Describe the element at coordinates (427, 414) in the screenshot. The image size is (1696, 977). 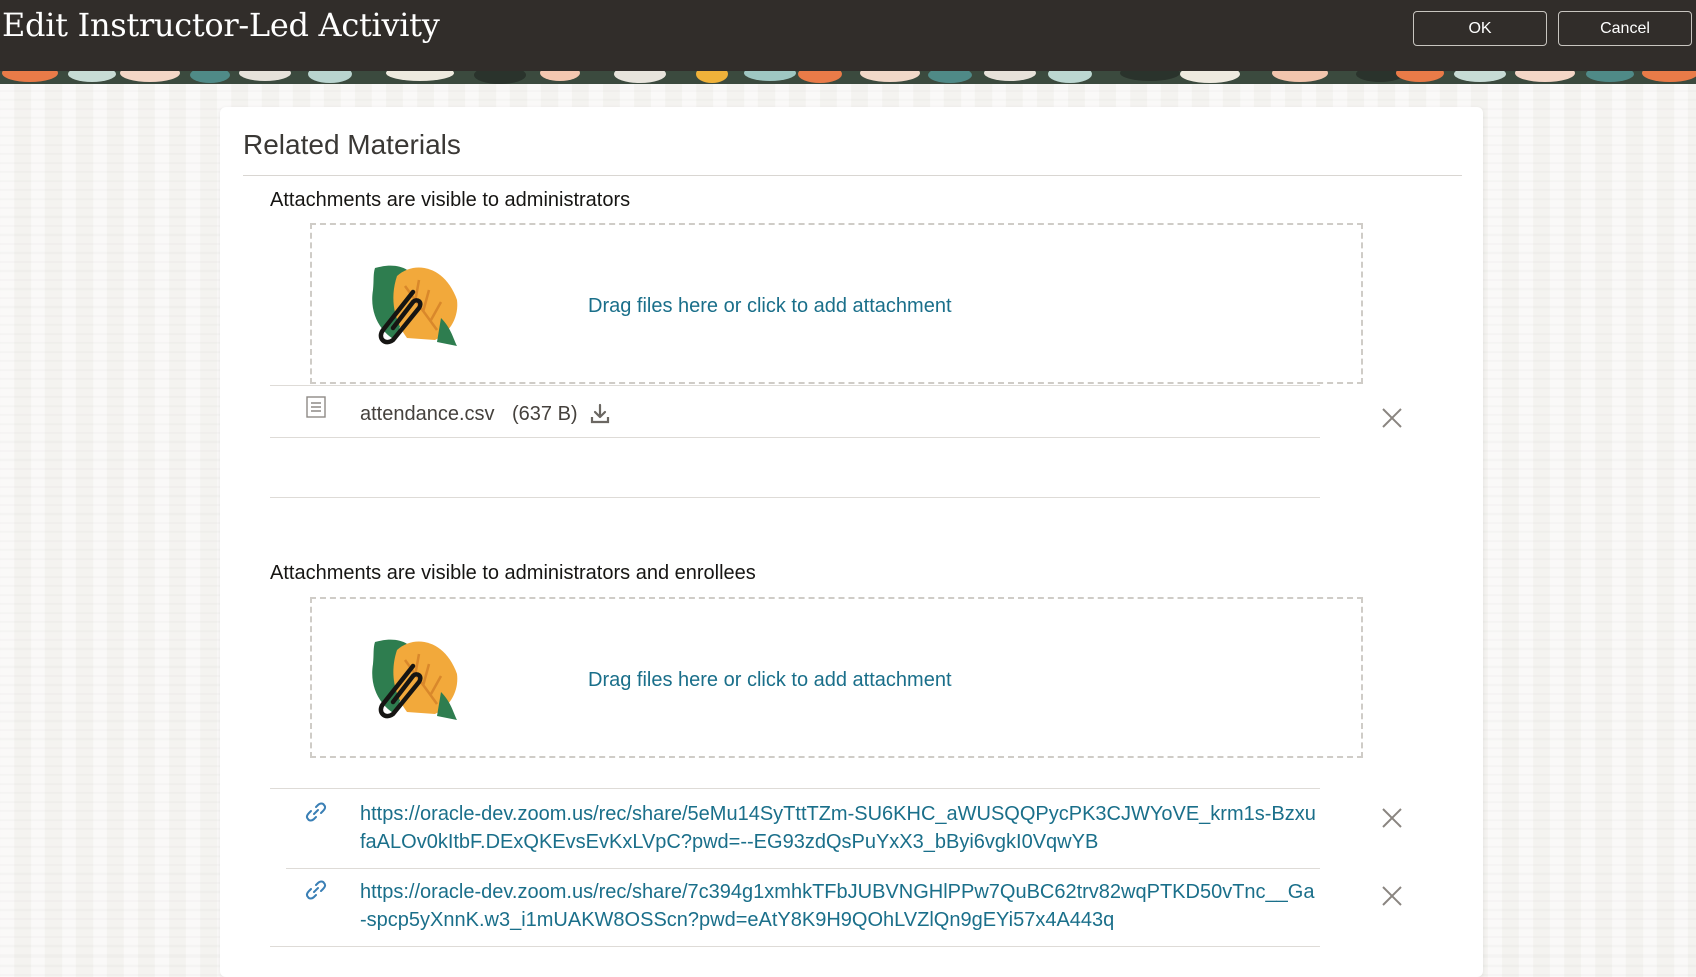
I see `file-name: attendance.csv` at that location.